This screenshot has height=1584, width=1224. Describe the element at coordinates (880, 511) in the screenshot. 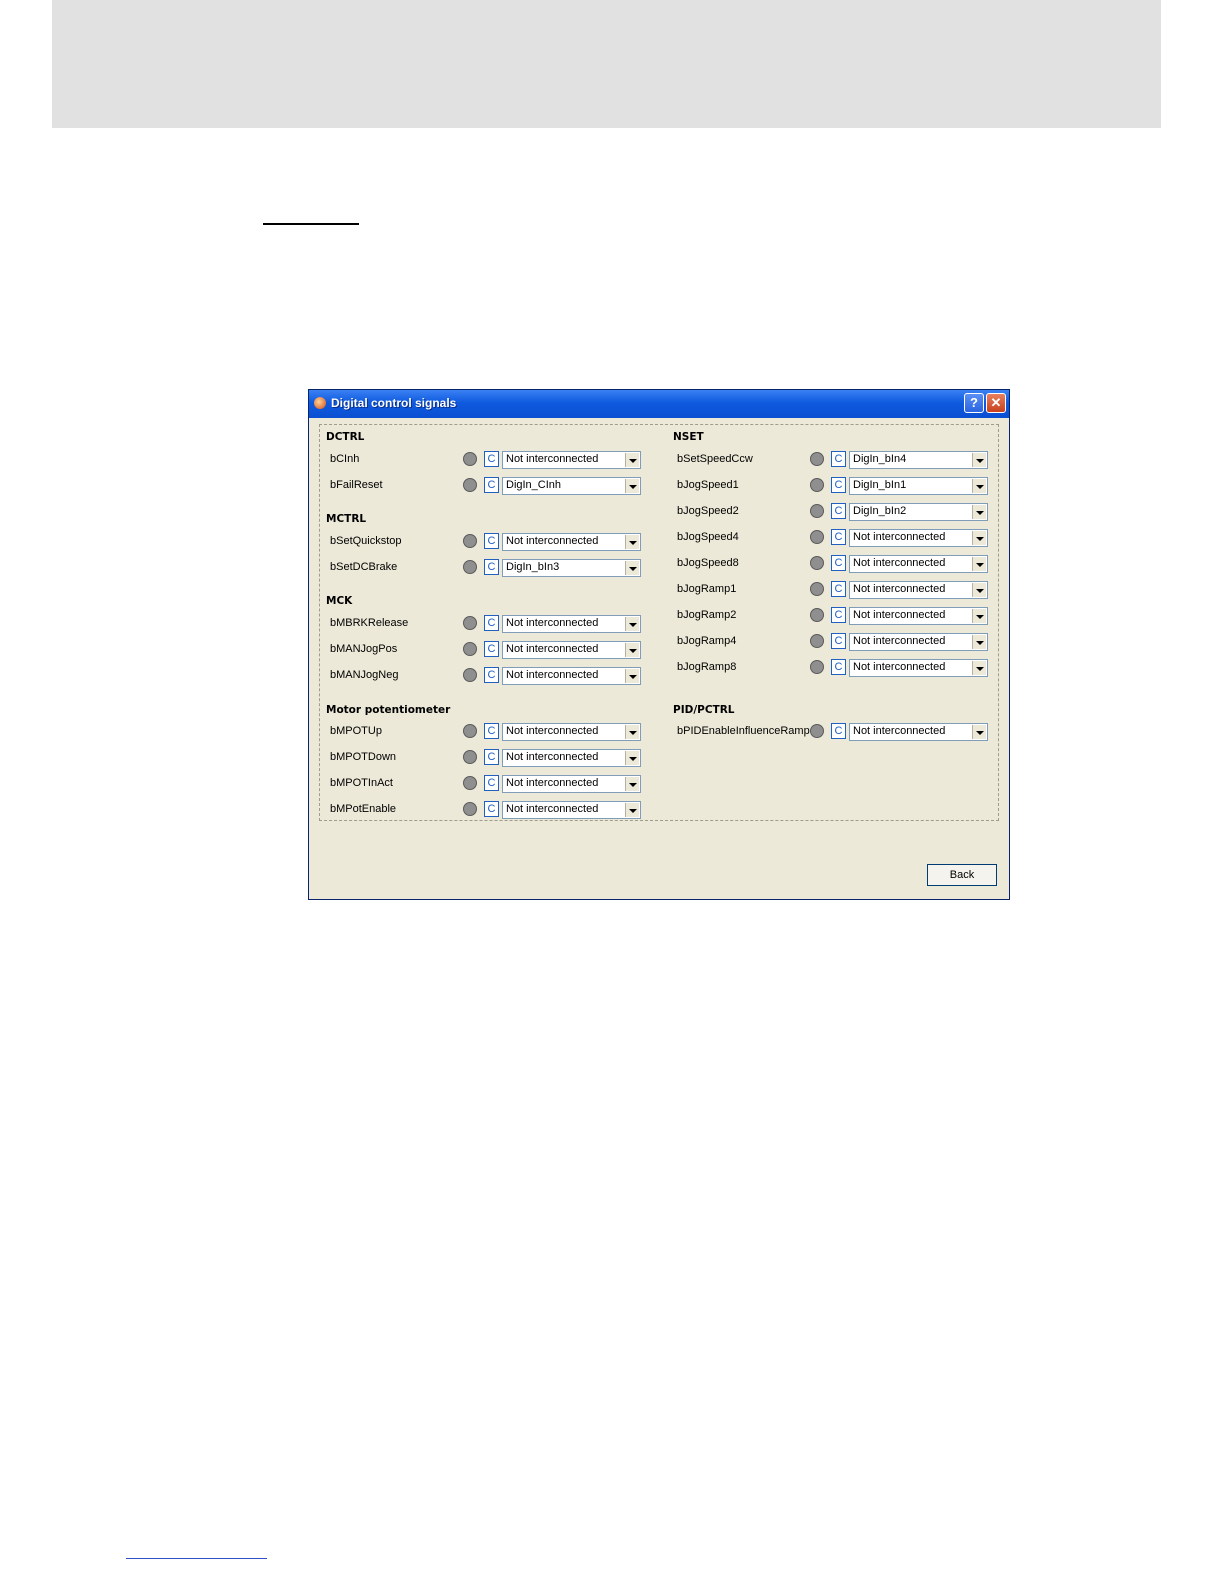

I see `source-select-value: DigIn_bIn2` at that location.